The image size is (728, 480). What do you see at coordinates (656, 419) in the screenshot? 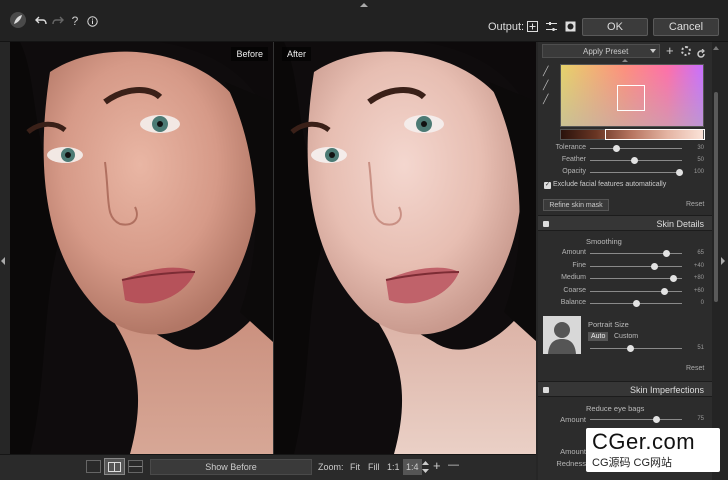
I see `eye-bags-amount-slider-thumb` at bounding box center [656, 419].